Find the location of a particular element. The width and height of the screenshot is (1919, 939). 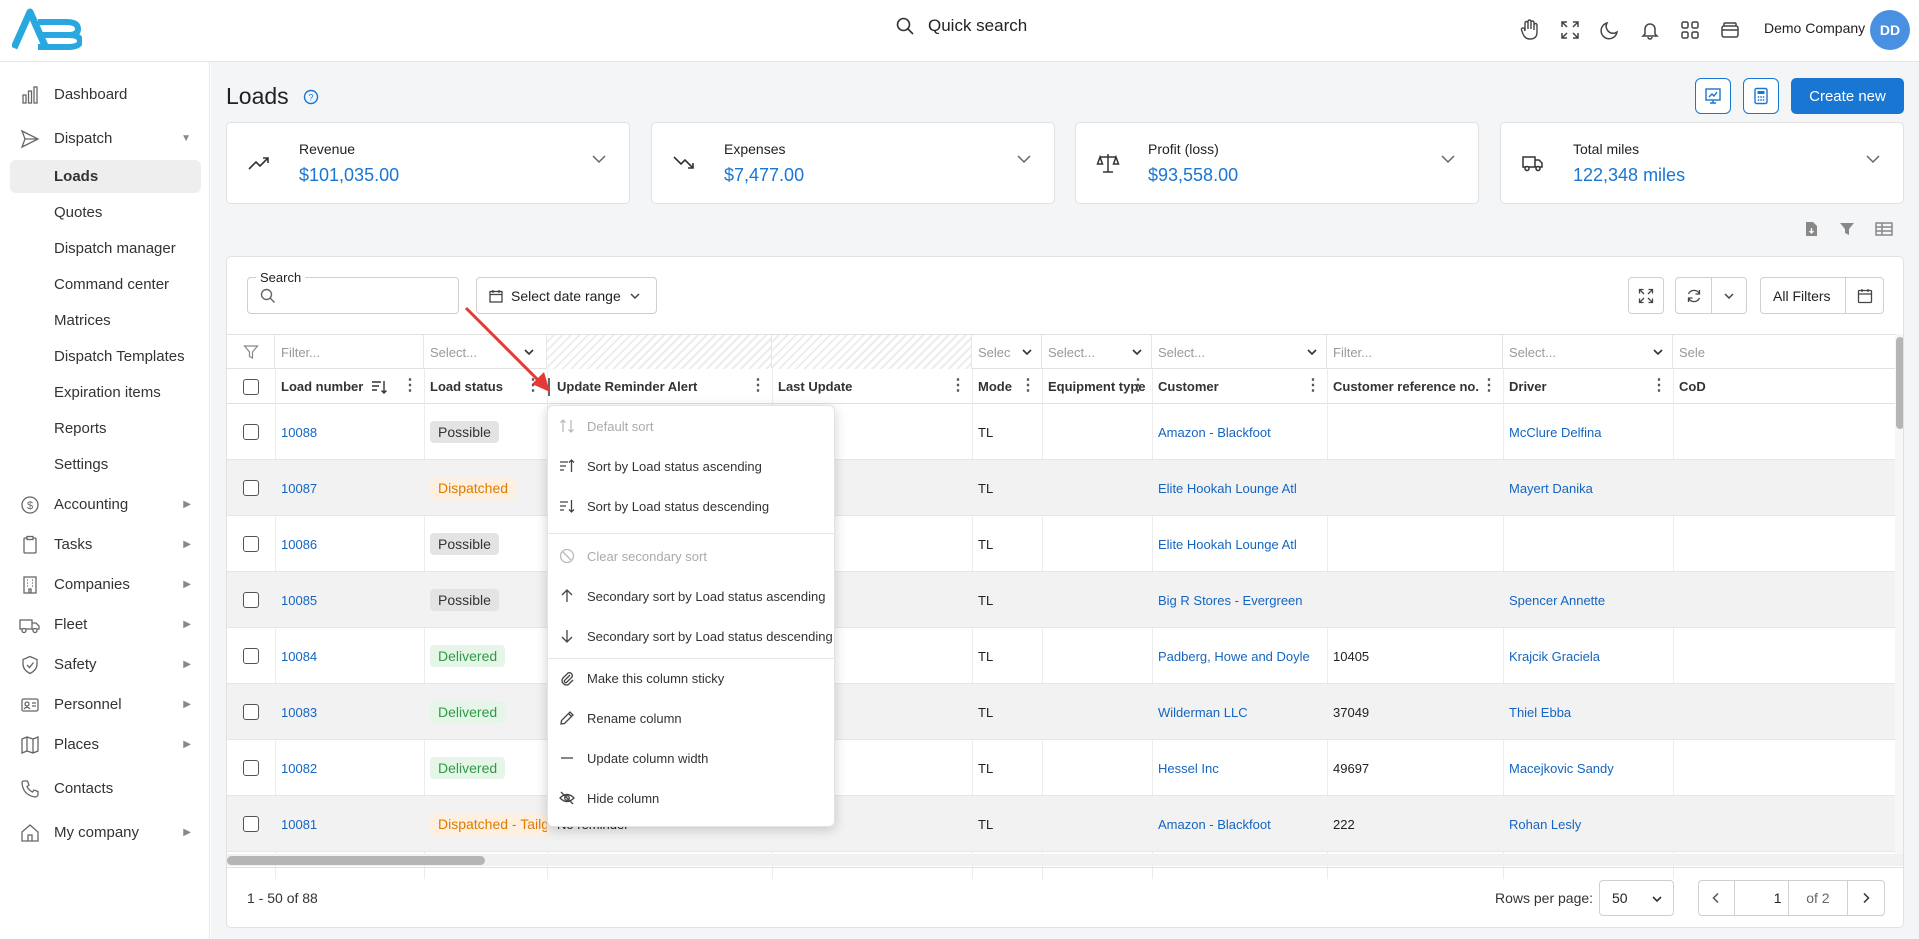

column-header-load-number: Load number ⋮ is located at coordinates (349, 386).